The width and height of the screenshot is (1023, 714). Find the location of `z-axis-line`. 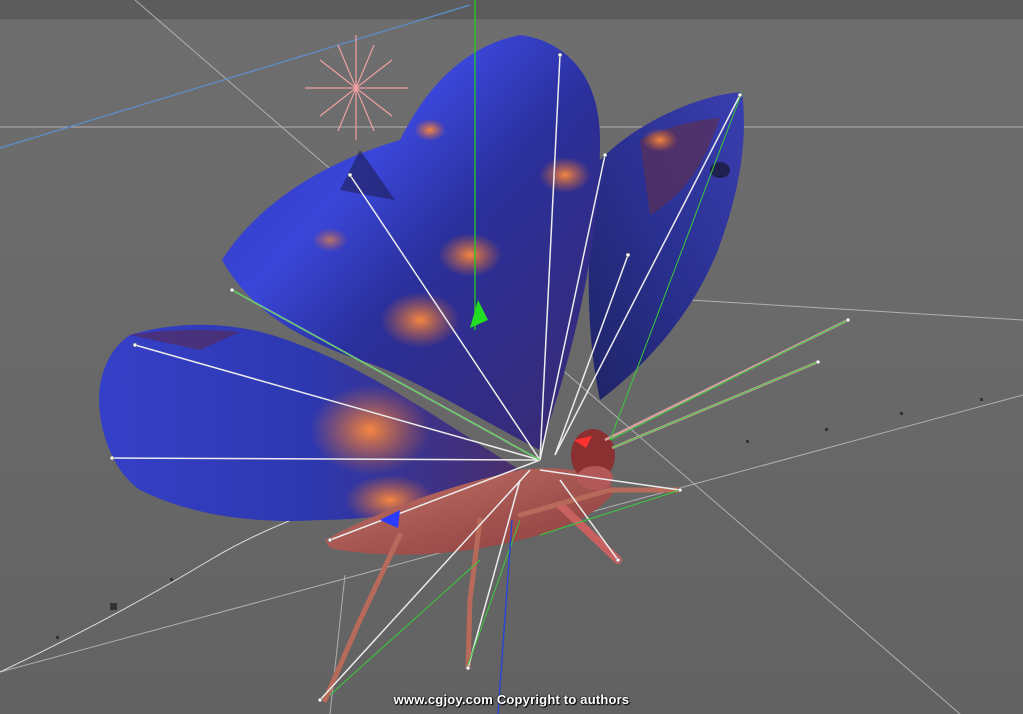

z-axis-line is located at coordinates (505, 616).